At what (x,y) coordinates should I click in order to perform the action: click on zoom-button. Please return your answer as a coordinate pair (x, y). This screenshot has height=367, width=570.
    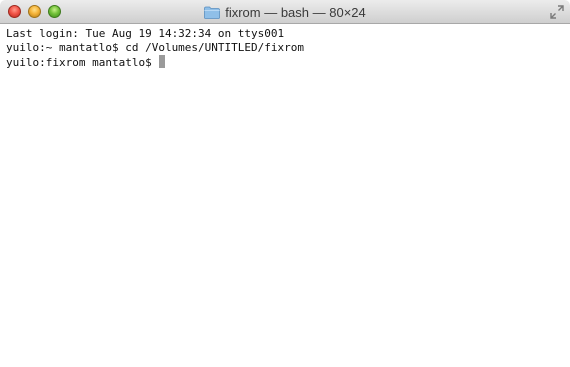
    Looking at the image, I should click on (54, 11).